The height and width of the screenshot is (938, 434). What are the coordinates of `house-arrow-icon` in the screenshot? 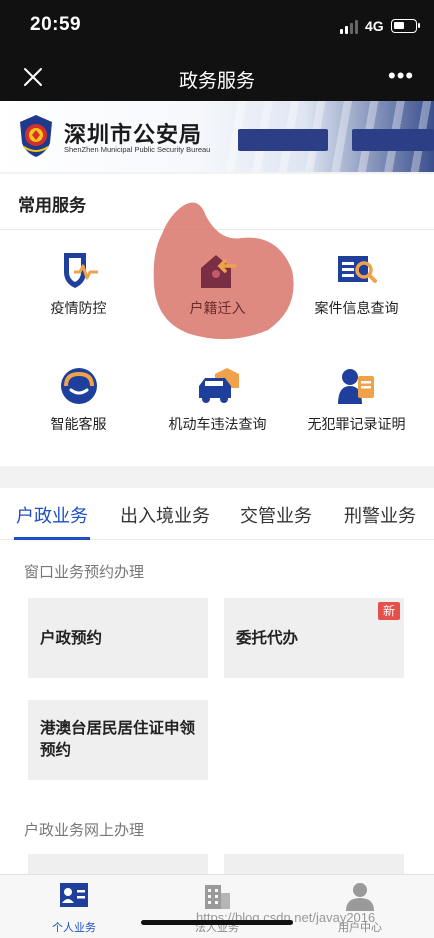 It's located at (218, 271).